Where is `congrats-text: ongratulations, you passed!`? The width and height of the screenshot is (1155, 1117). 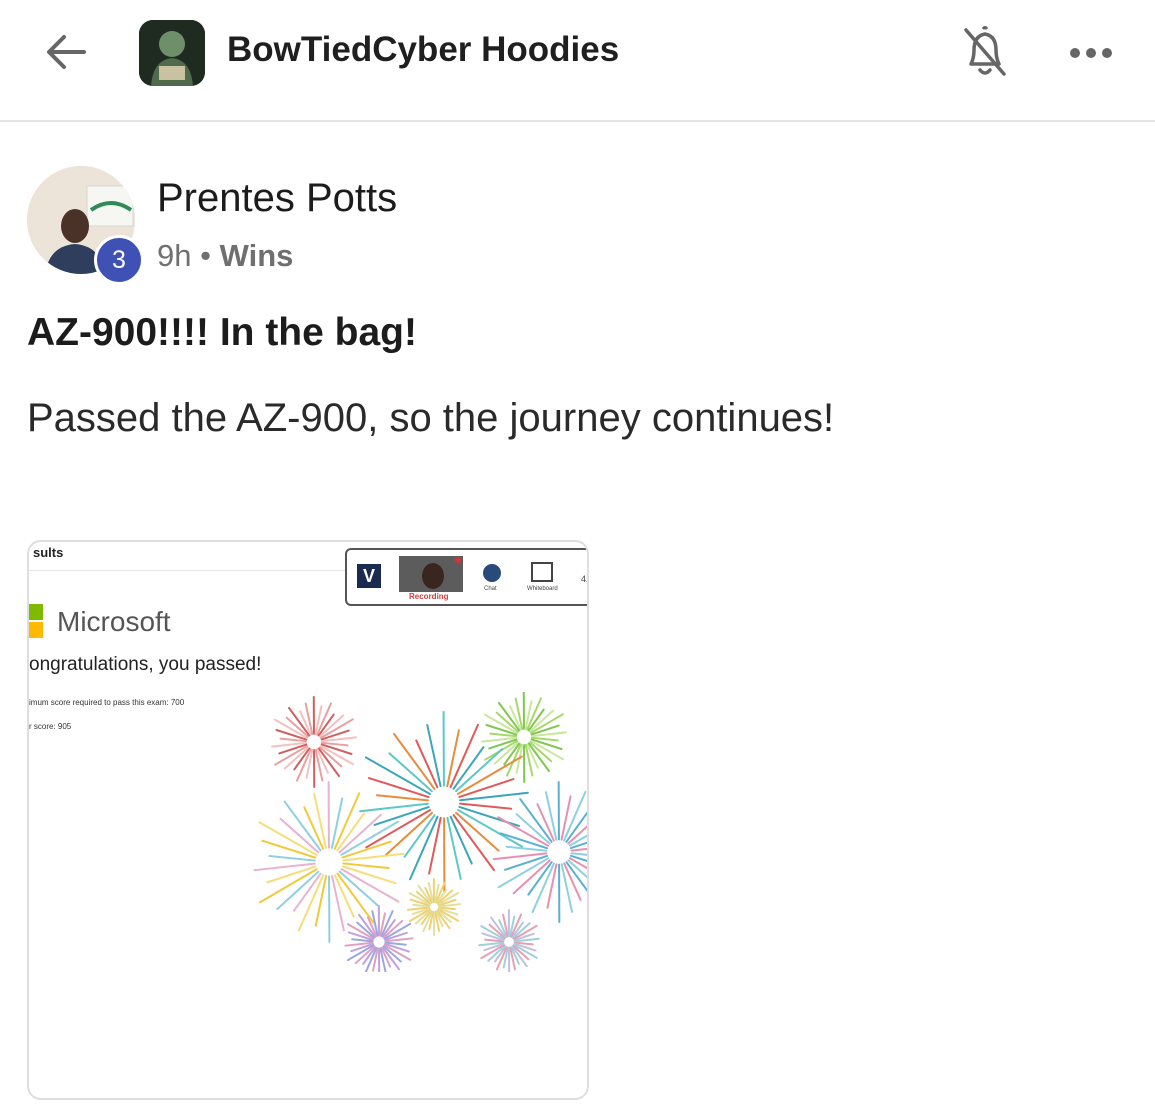 congrats-text: ongratulations, you passed! is located at coordinates (145, 664).